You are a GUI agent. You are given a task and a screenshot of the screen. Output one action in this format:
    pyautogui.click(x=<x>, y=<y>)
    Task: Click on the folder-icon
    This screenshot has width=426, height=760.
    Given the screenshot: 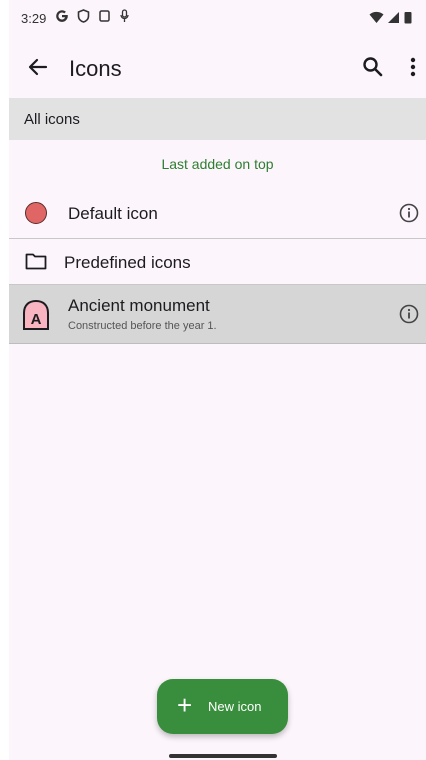 What is the action you would take?
    pyautogui.click(x=36, y=261)
    